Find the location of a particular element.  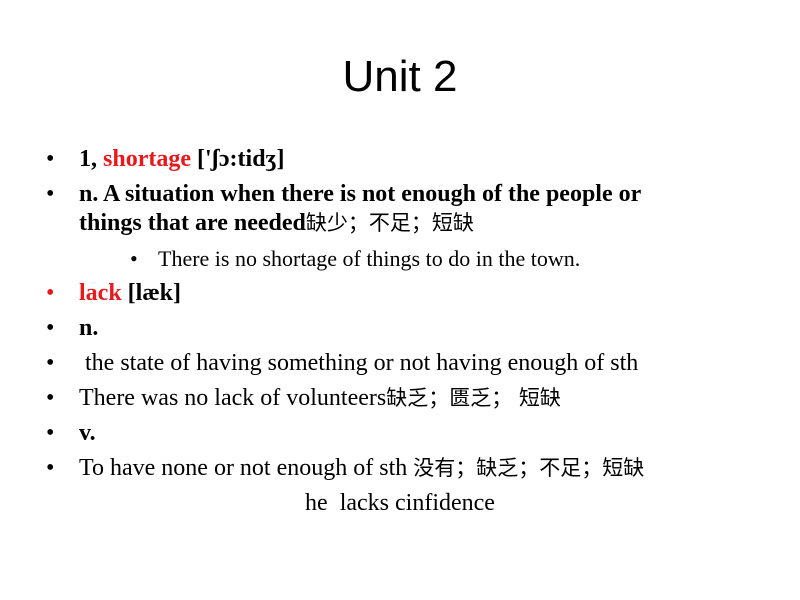

chinese-translation: 缺少；不足；短缺 is located at coordinates (389, 223).